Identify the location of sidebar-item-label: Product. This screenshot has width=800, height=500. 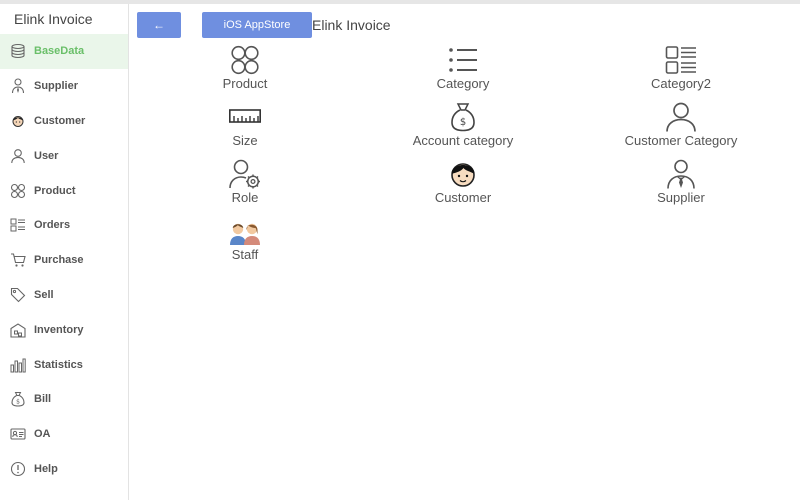
(55, 190).